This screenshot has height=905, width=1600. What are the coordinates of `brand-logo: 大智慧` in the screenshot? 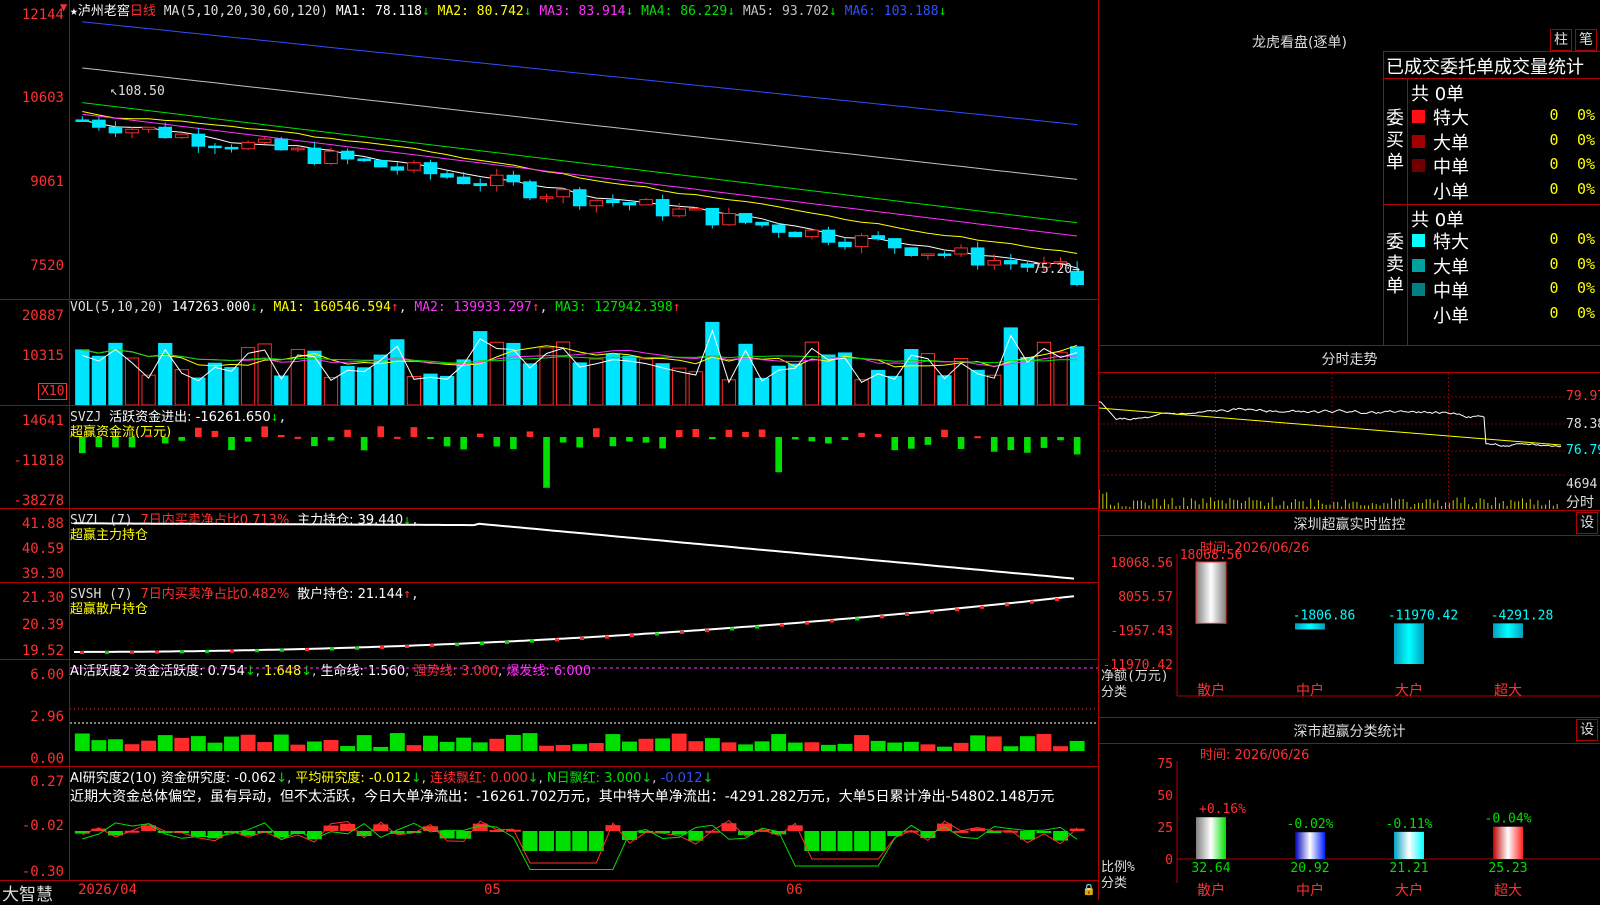 It's located at (27, 892).